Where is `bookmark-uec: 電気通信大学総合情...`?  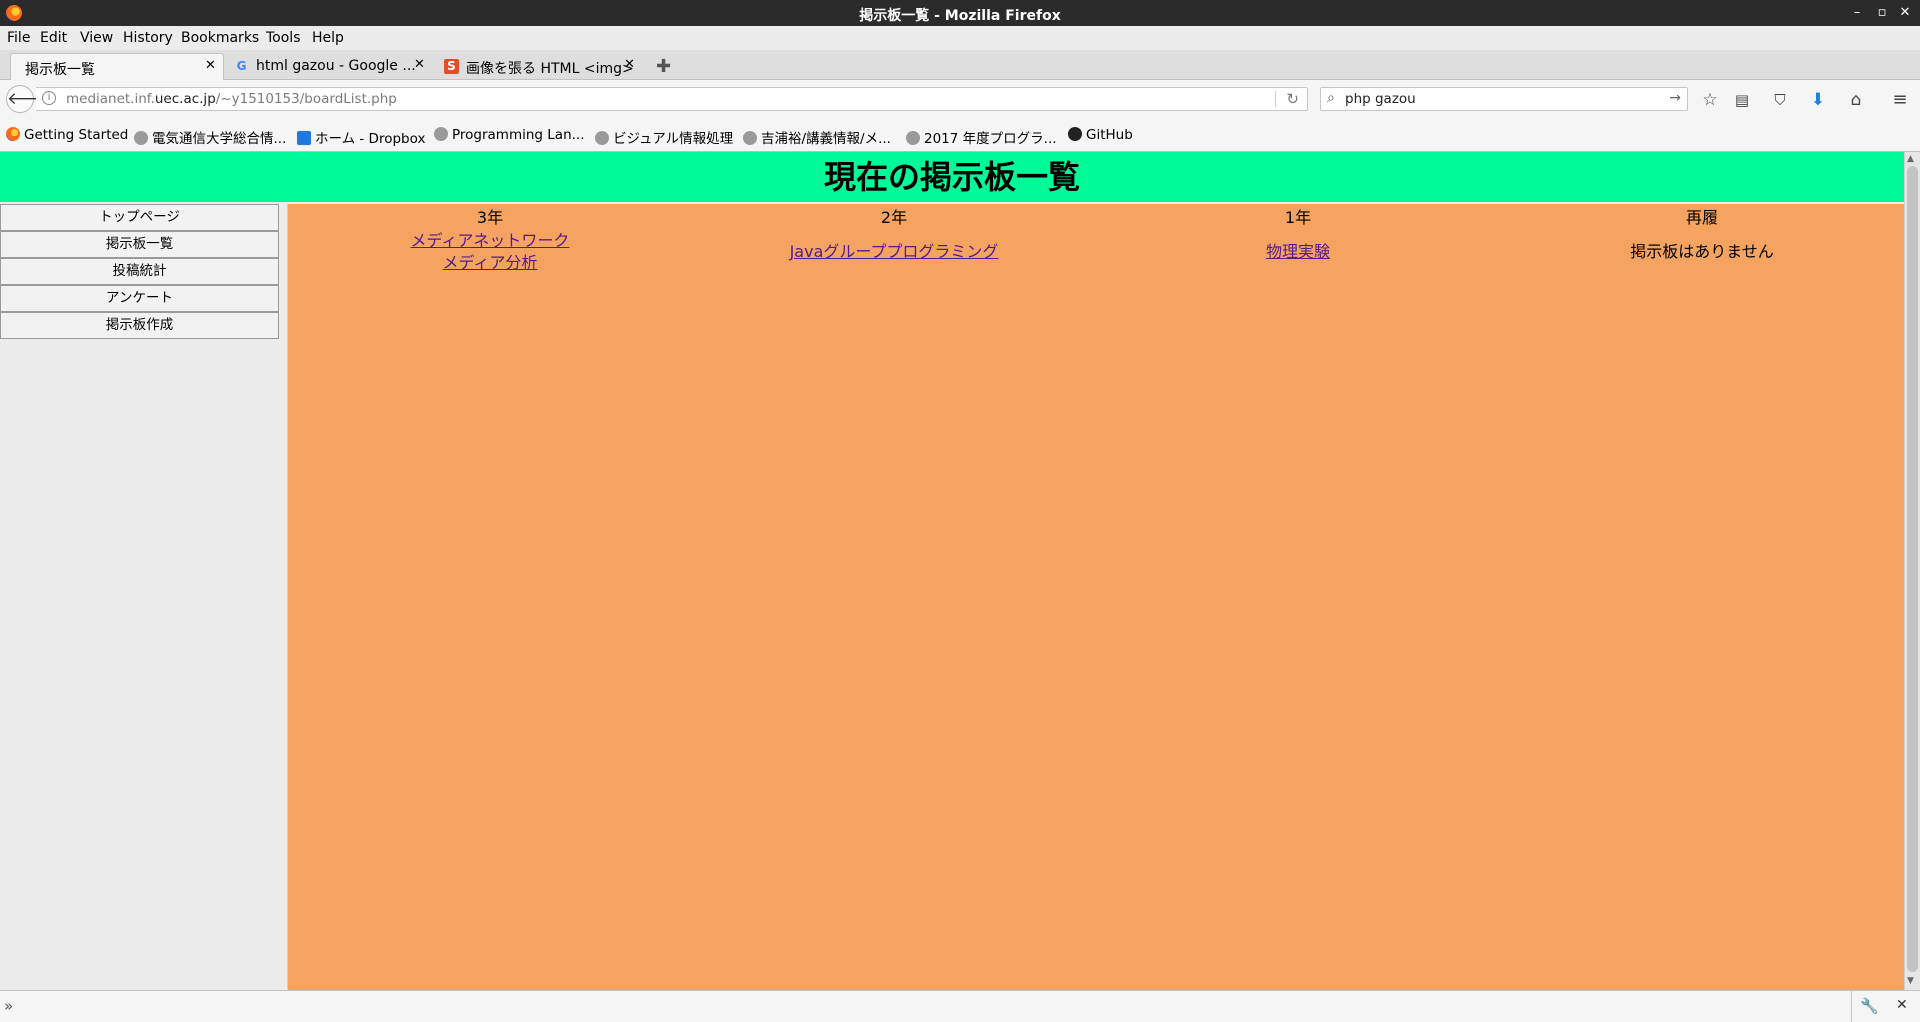
bookmark-uec: 電気通信大学総合情... is located at coordinates (210, 137).